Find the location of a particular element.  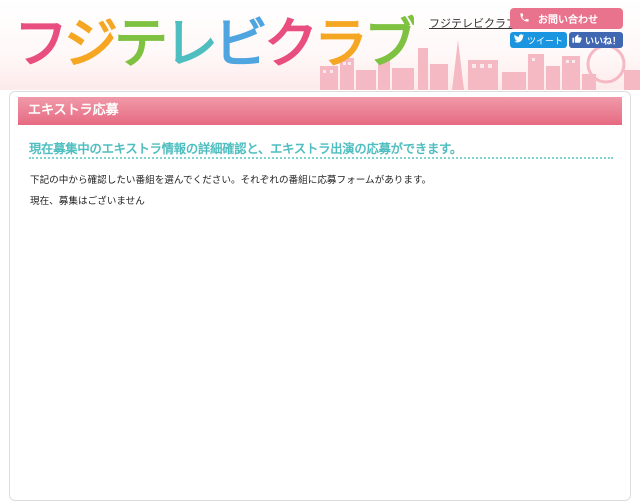

section-subtitle: 現在募集中のエキストラ情報の詳細確認と、エキストラ出演の応募ができます。 is located at coordinates (321, 149).